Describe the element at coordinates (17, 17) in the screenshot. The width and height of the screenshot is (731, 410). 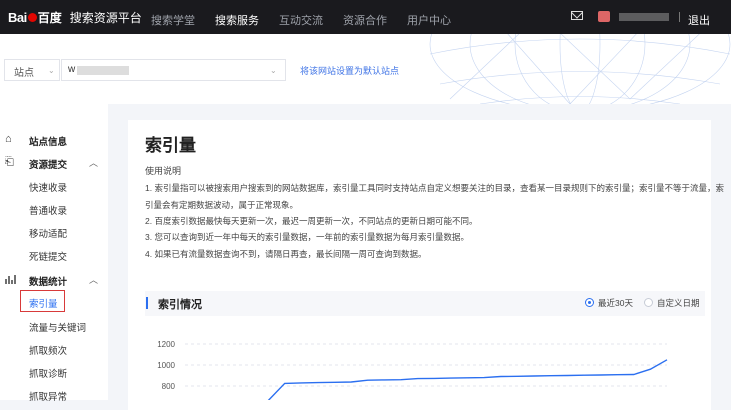
I see `logo-bai-text: Bai` at that location.